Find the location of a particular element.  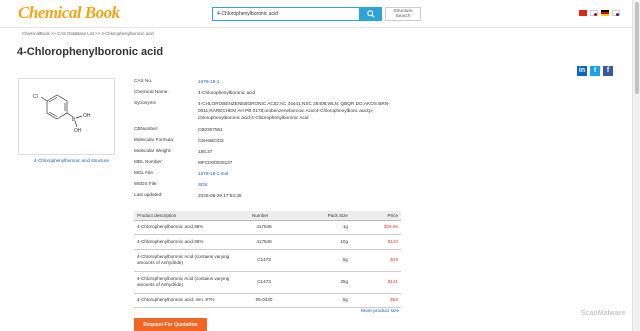

prop-value: 156.37 is located at coordinates (205, 151).